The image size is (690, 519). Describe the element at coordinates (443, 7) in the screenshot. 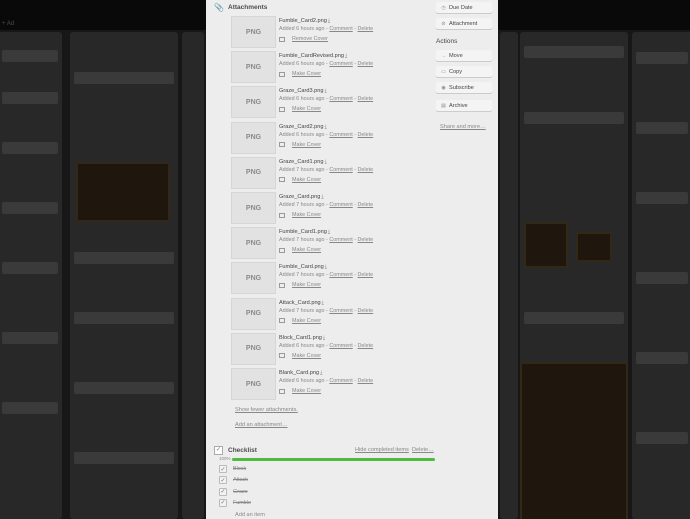

I see `clock-icon: ◷` at that location.